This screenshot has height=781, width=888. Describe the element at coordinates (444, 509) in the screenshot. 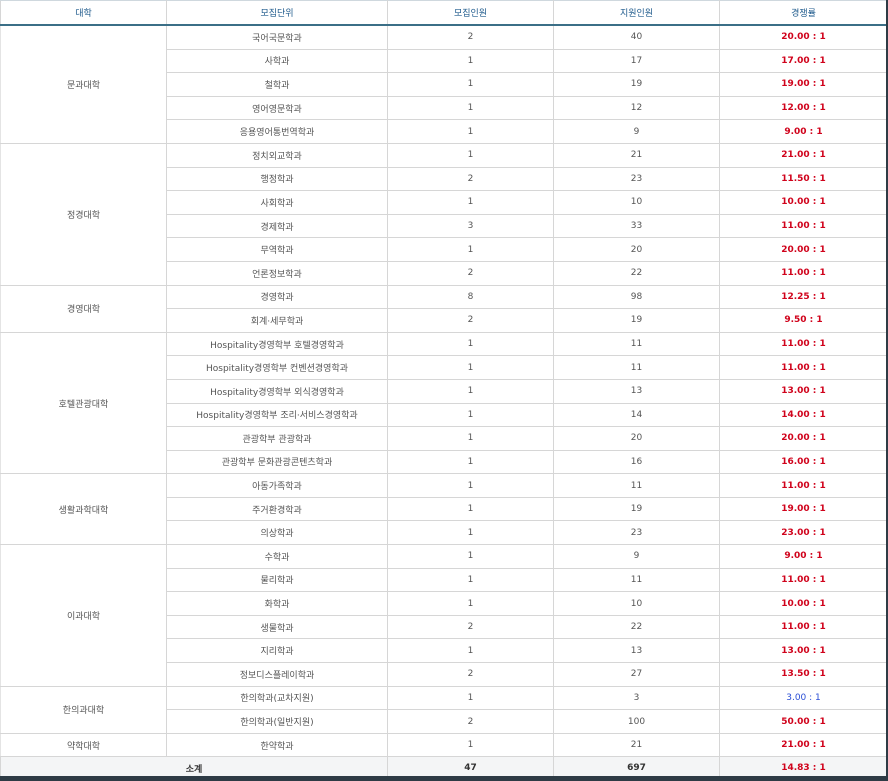

I see `table-row: 생활과학대학 아동가족학과 1 11 11.00 : 1` at that location.